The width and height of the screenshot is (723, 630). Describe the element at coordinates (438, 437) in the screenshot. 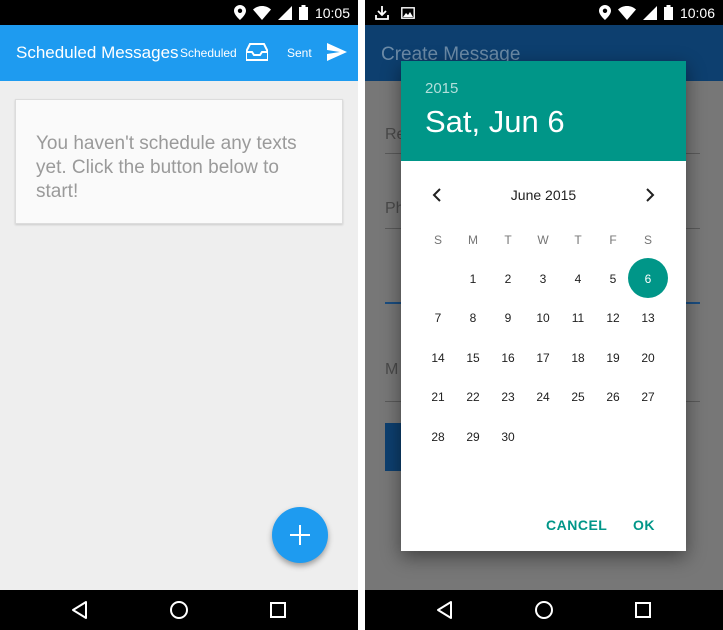

I see `calendar-day: 28` at that location.